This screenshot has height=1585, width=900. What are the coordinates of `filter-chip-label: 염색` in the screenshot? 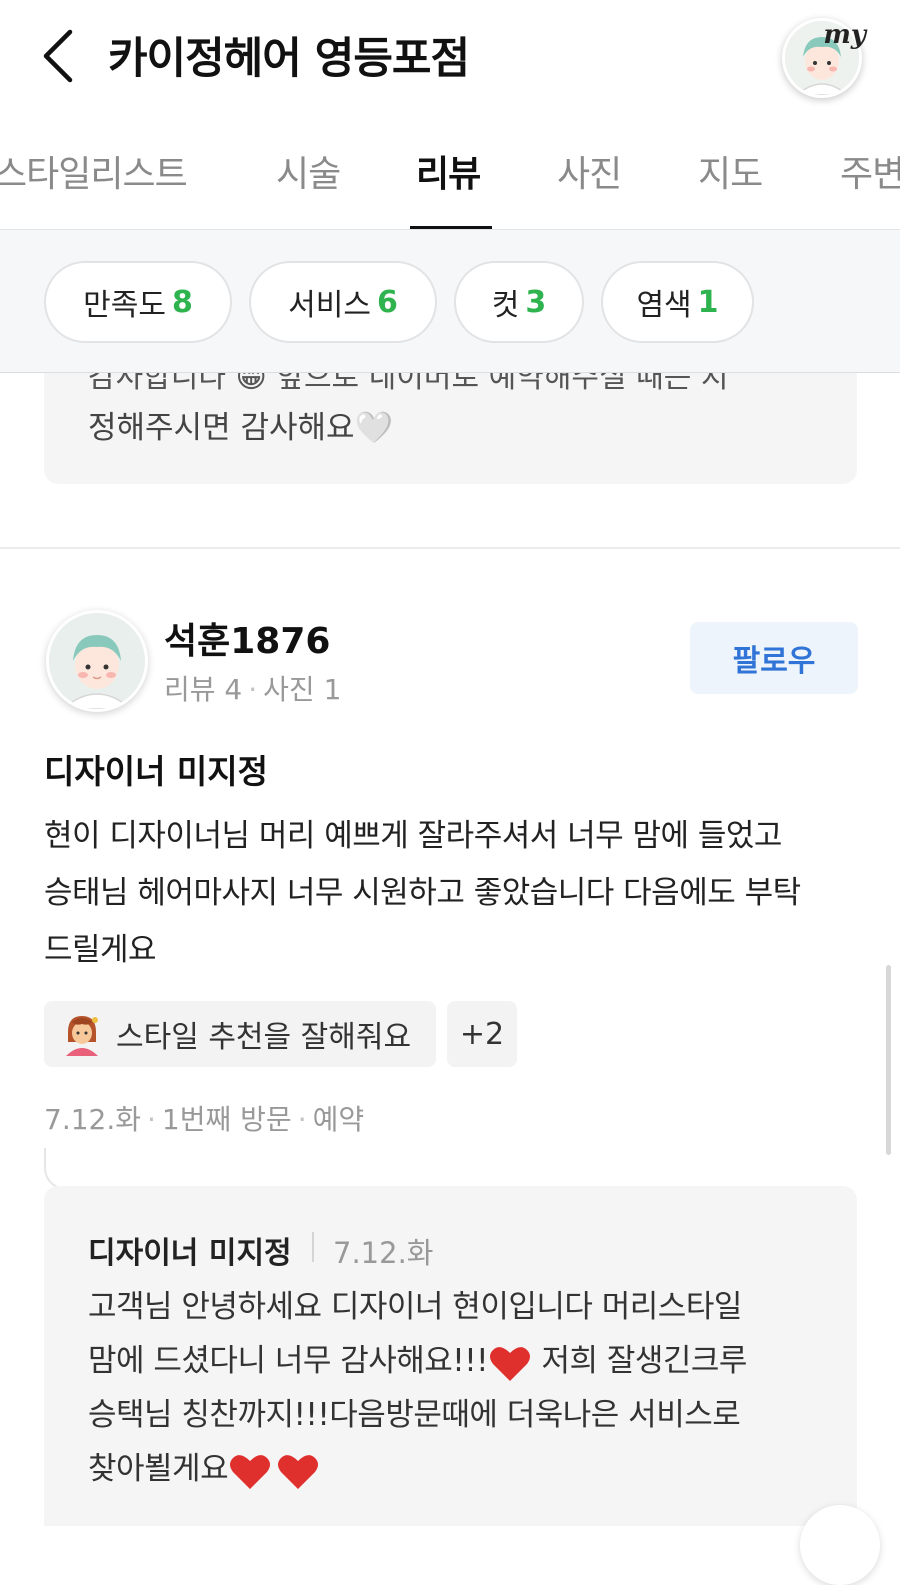 It's located at (664, 305).